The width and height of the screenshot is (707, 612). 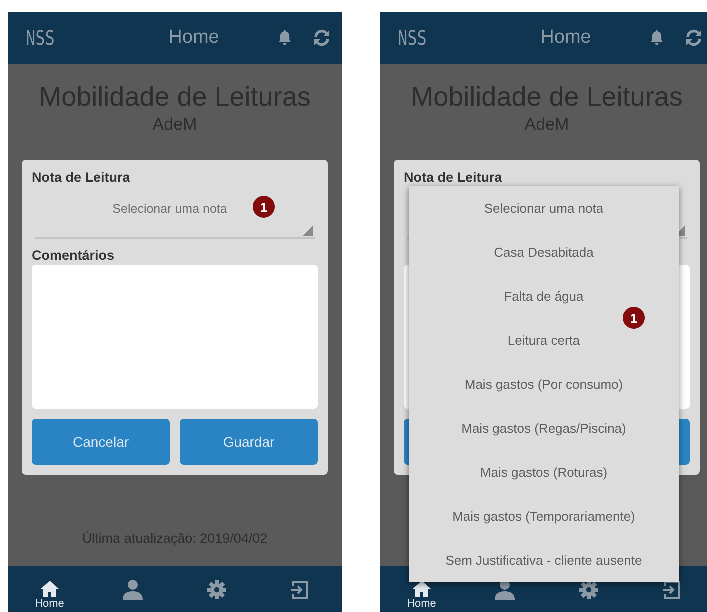 I want to click on dropdown-option: Mais gastos (Por consumo), so click(x=544, y=384).